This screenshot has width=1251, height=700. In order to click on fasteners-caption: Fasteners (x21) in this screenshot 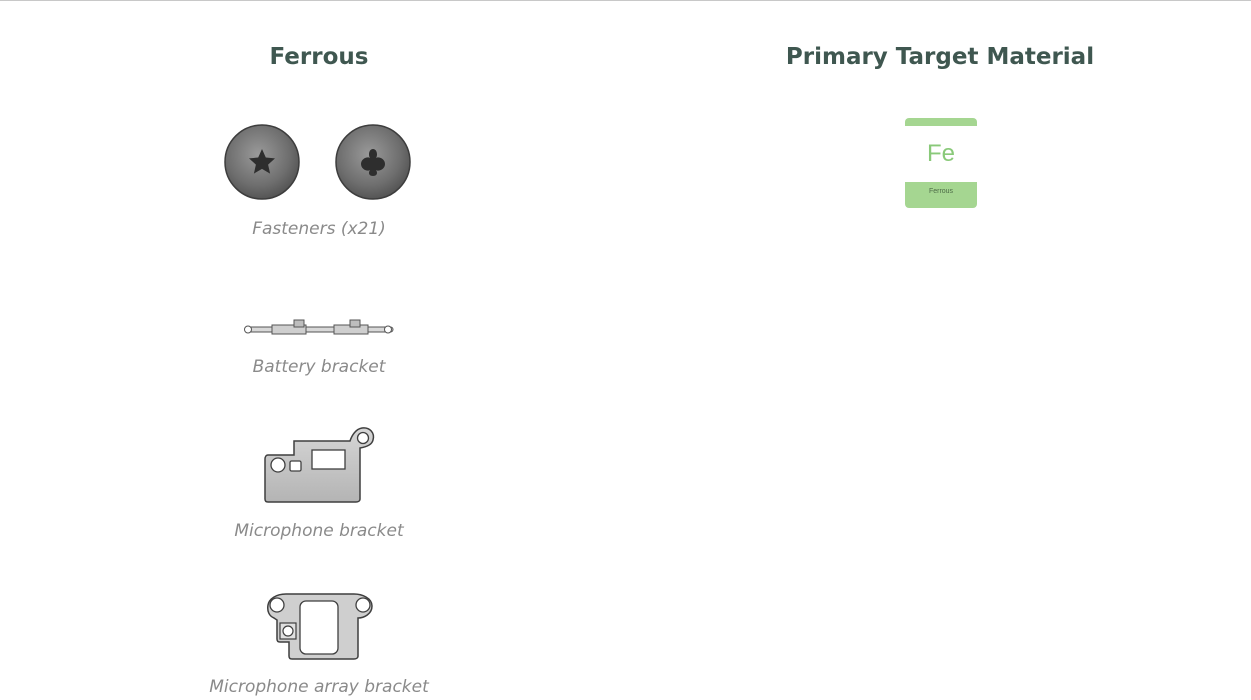, I will do `click(319, 229)`.